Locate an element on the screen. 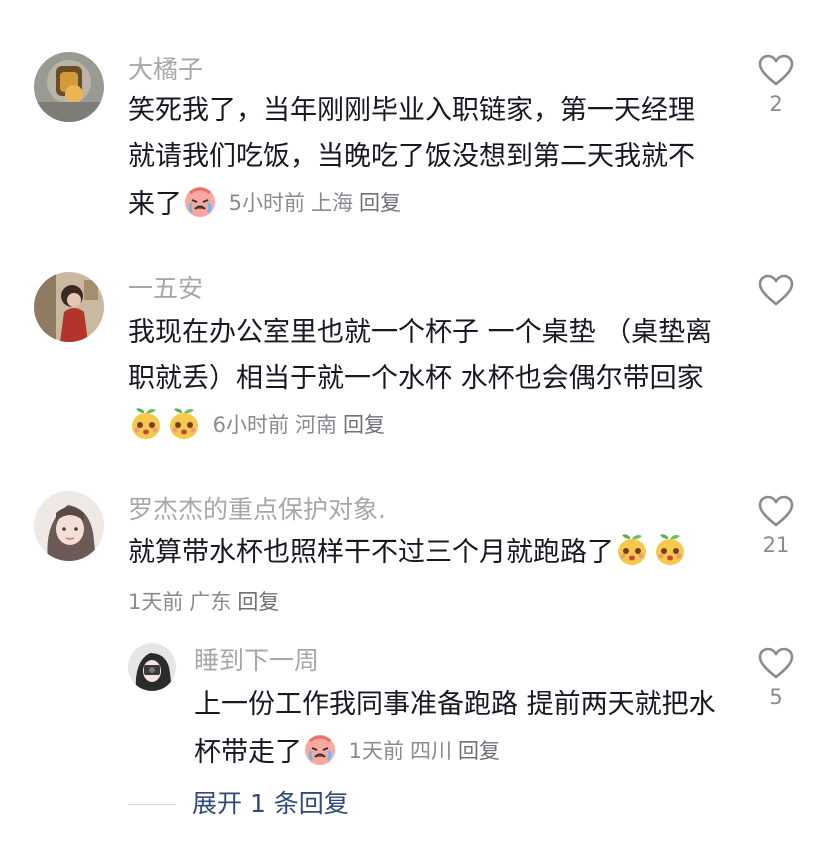 The width and height of the screenshot is (828, 847). divider is located at coordinates (152, 804).